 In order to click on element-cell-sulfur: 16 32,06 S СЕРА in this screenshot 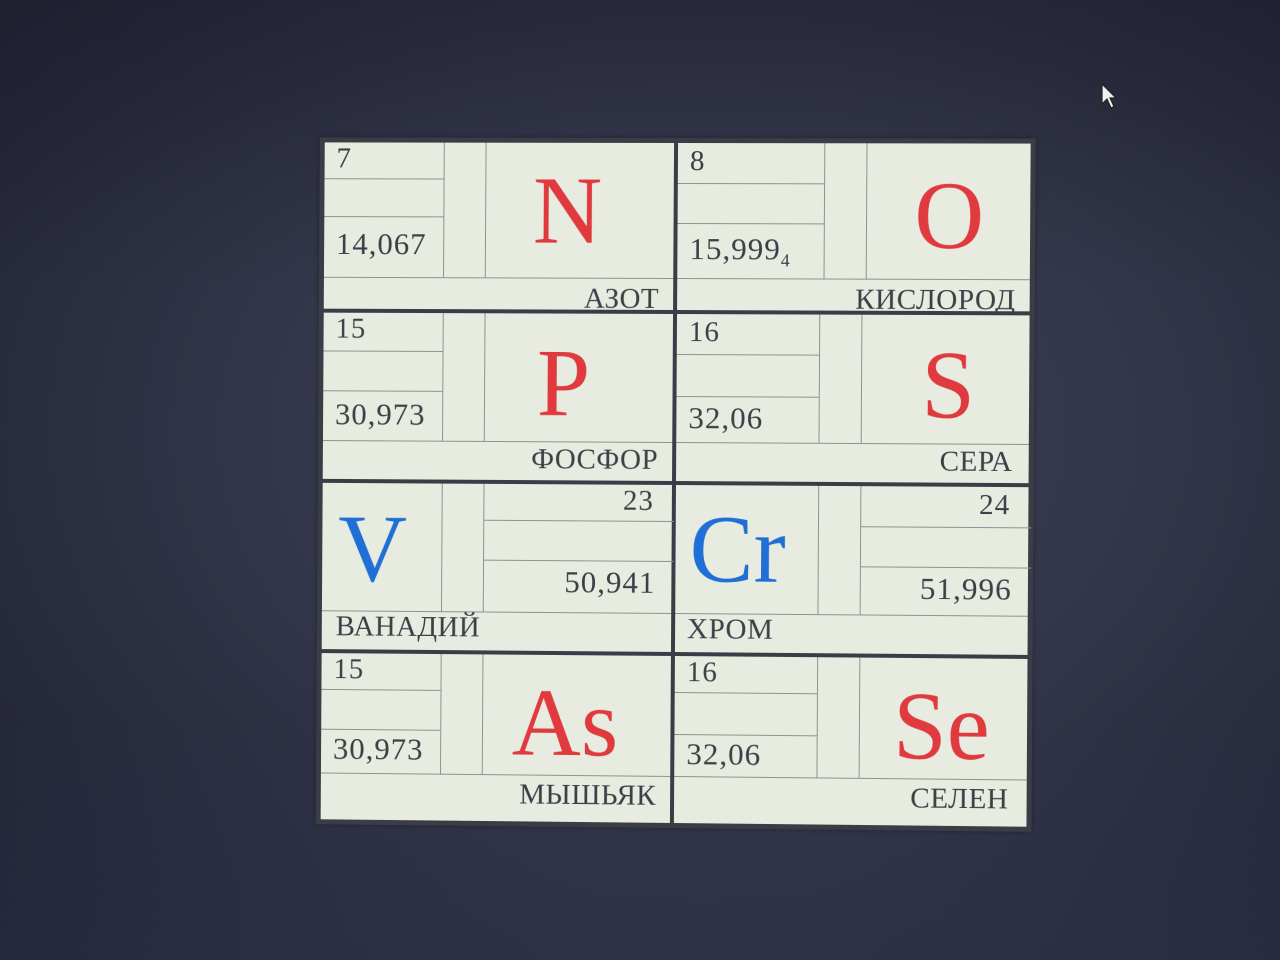, I will do `click(853, 399)`.